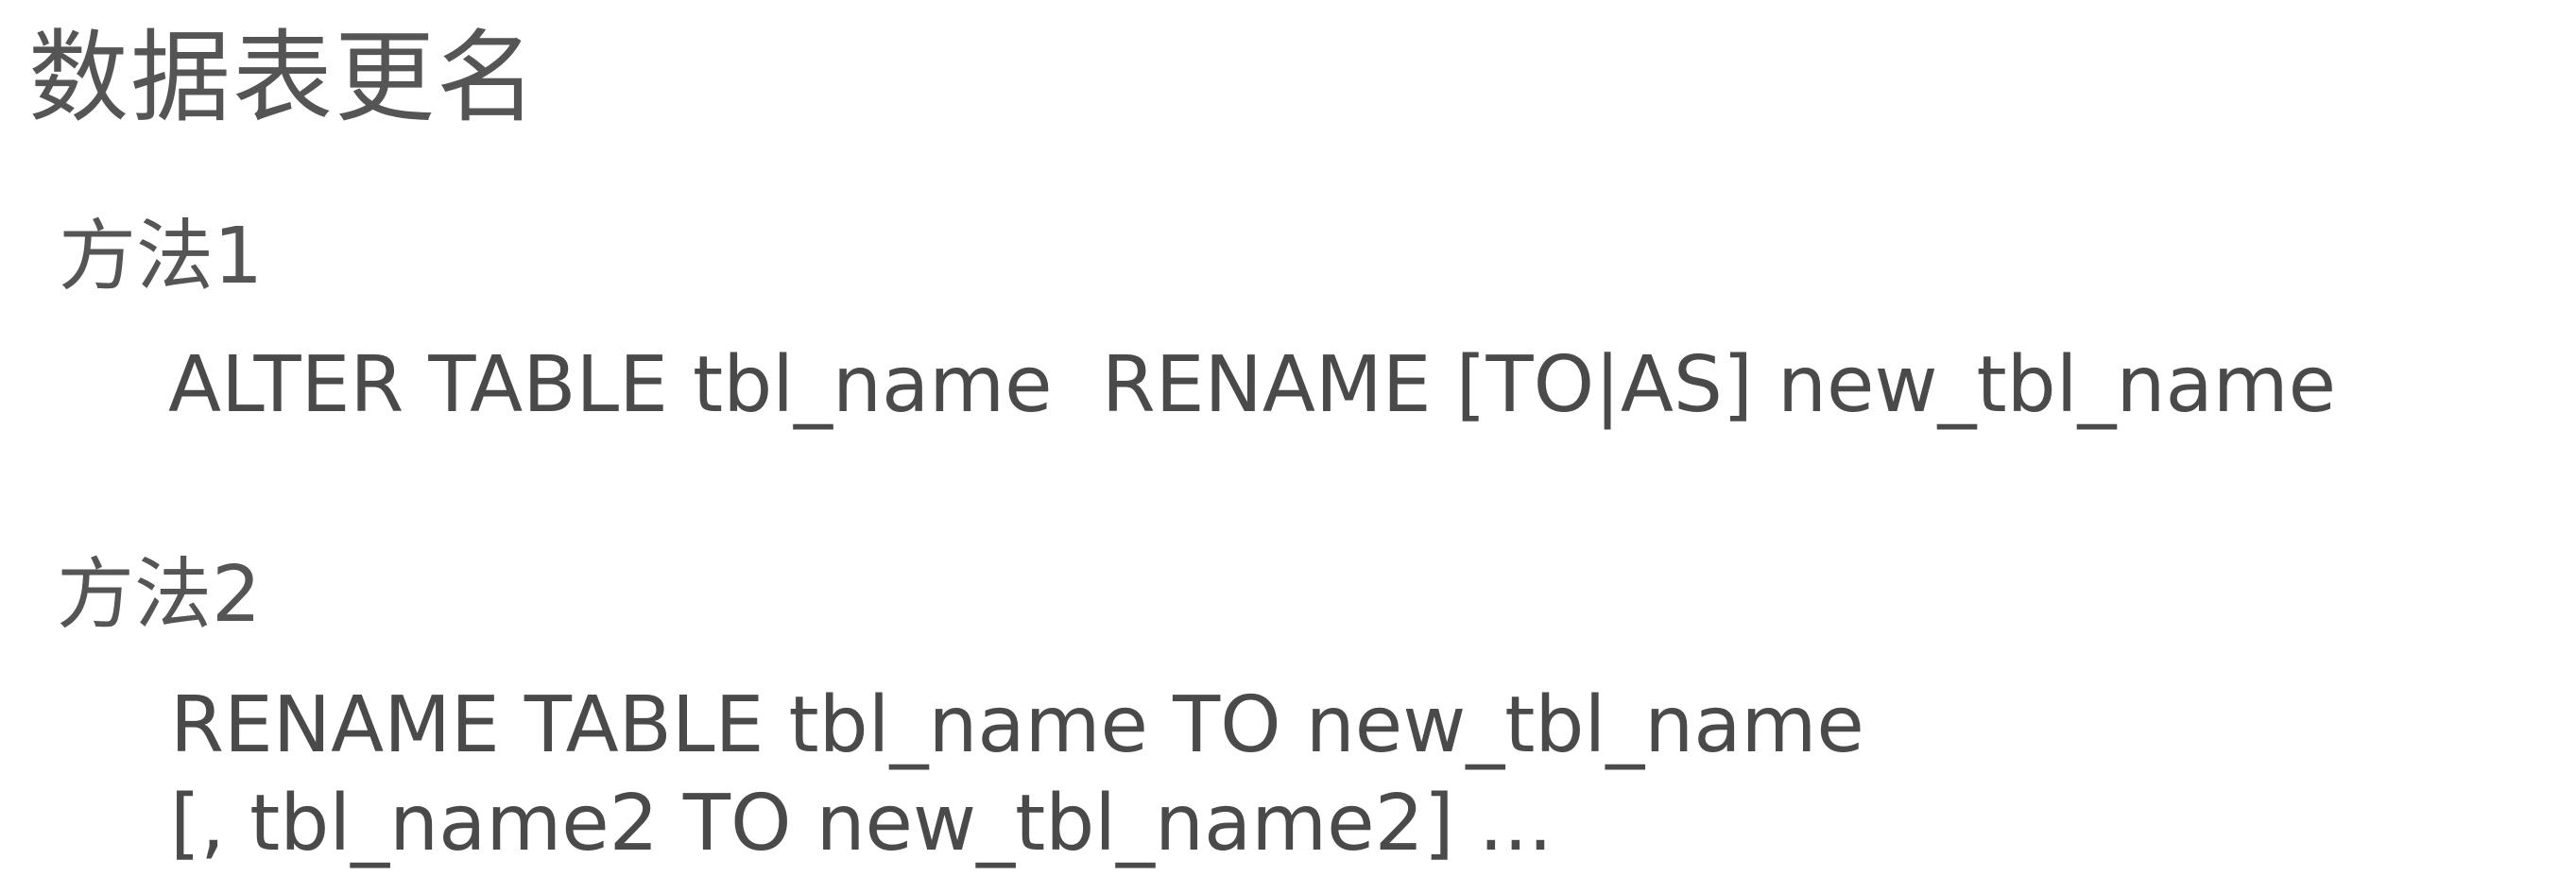  Describe the element at coordinates (283, 78) in the screenshot. I see `slide-title: 数据表更名` at that location.